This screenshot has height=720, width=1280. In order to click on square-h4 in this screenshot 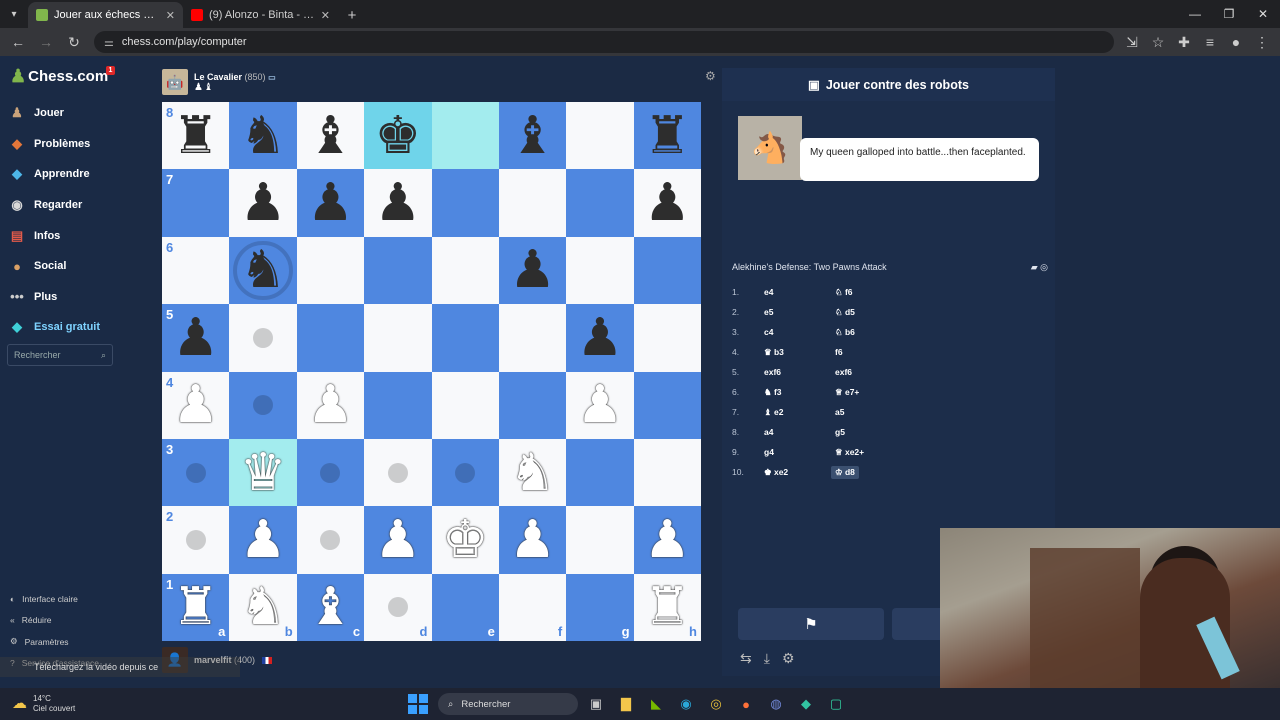, I will do `click(667, 405)`.